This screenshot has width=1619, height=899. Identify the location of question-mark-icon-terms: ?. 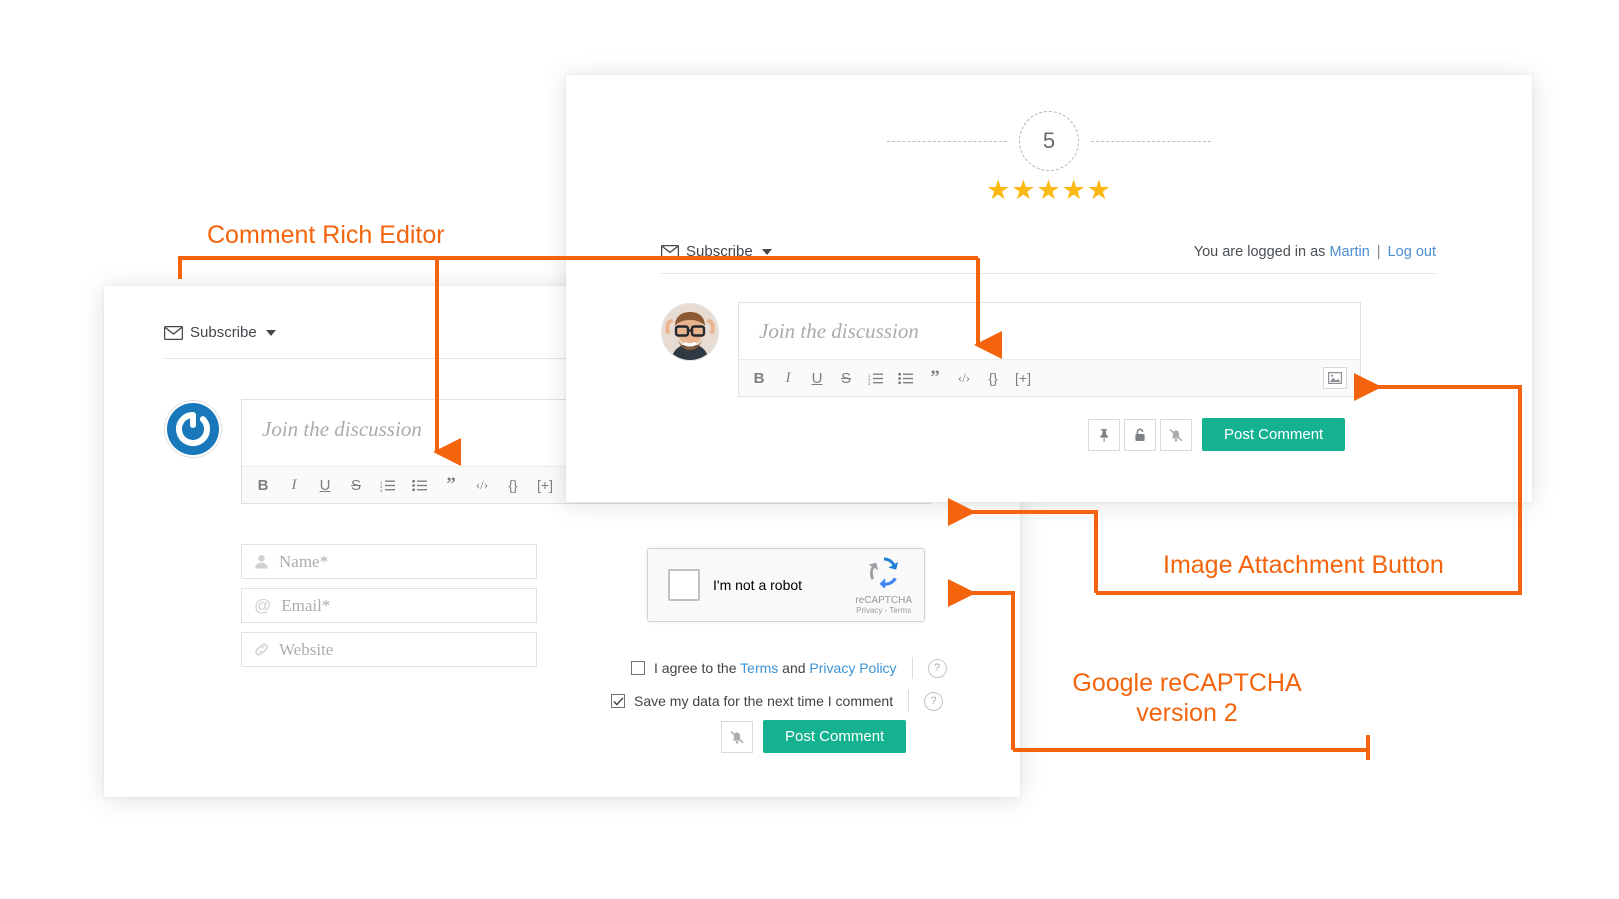
(937, 668).